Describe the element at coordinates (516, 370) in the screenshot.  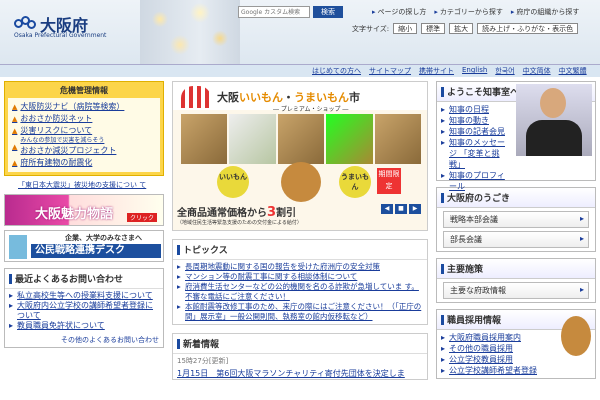
I see `job-item: 公立学校講師希望者登録` at that location.